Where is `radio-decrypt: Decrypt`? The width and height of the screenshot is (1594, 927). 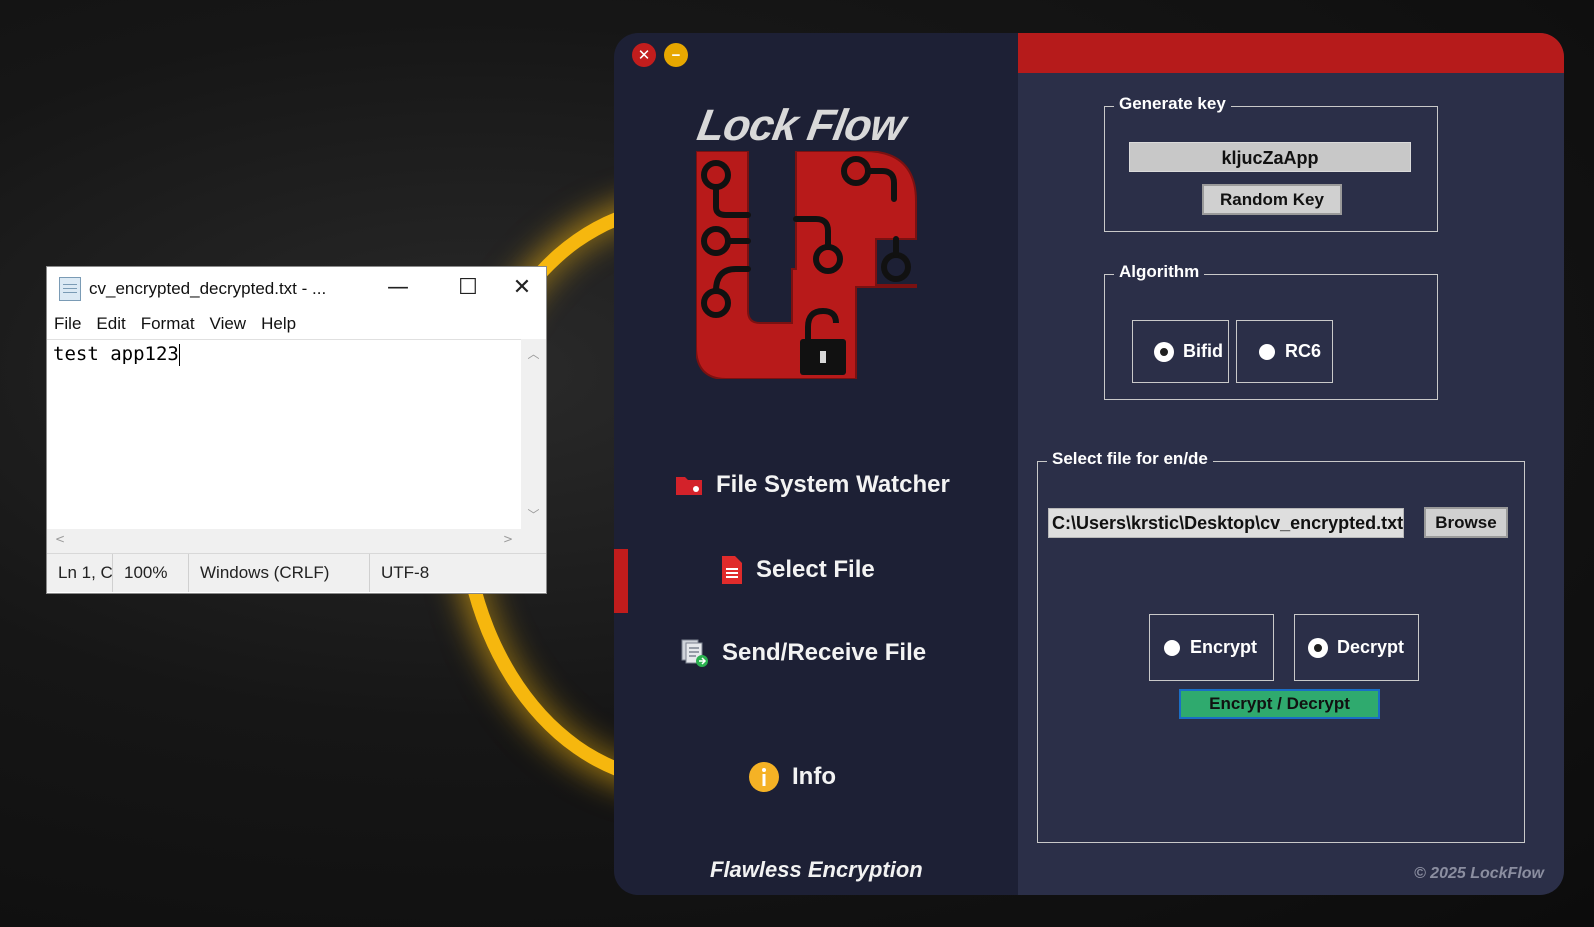 radio-decrypt: Decrypt is located at coordinates (1356, 647).